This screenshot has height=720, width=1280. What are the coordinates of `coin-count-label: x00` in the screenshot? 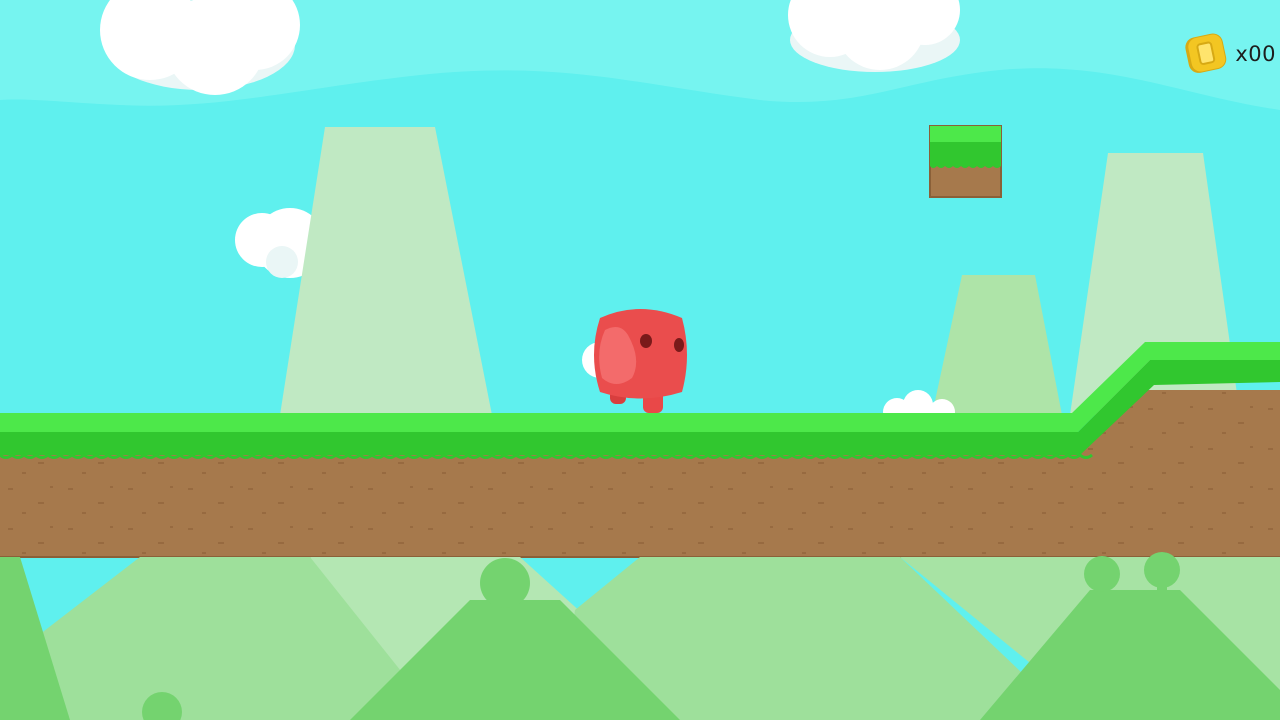 It's located at (1255, 54).